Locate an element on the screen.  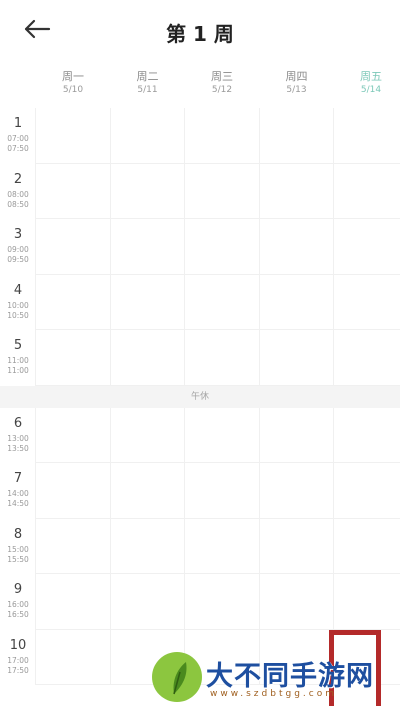
period-number: 3 is located at coordinates (18, 234).